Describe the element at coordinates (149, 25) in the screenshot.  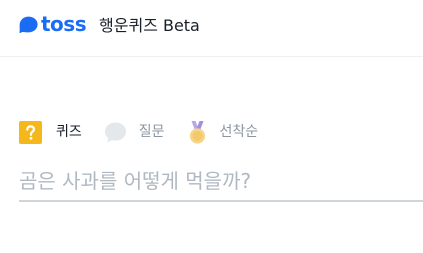
I see `service-title: 행운퀴즈 Beta` at that location.